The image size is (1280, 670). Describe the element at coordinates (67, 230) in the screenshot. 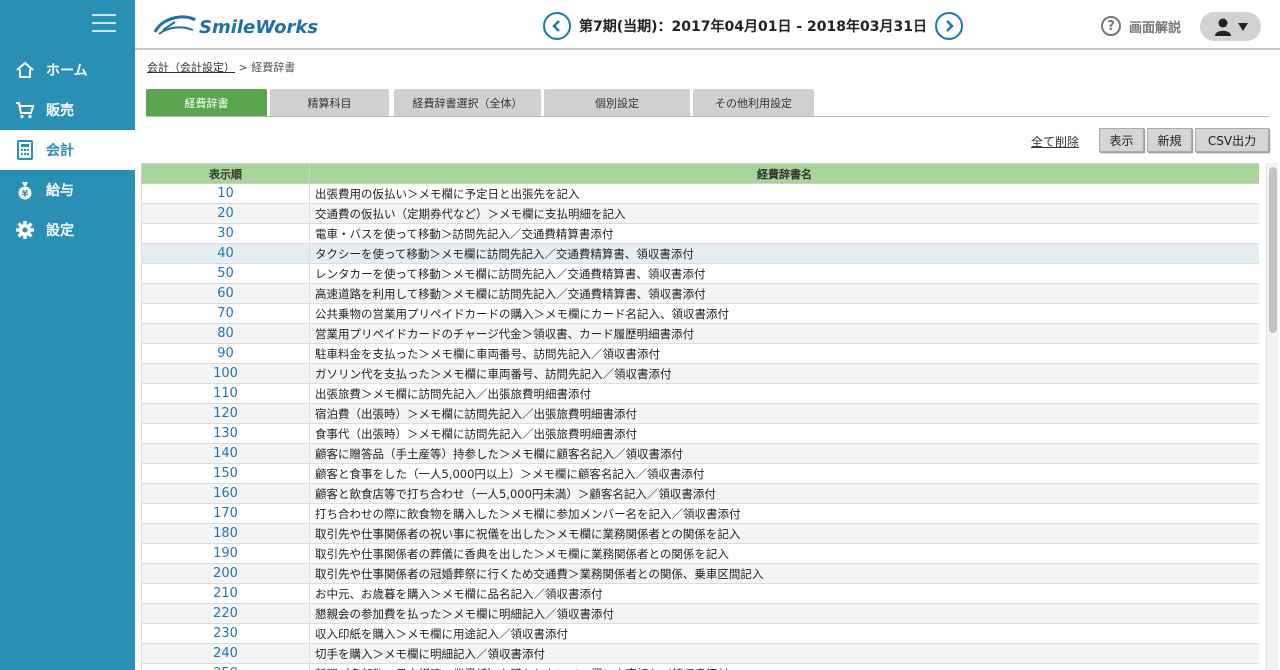

I see `sidebar-item-settings: 設定` at that location.